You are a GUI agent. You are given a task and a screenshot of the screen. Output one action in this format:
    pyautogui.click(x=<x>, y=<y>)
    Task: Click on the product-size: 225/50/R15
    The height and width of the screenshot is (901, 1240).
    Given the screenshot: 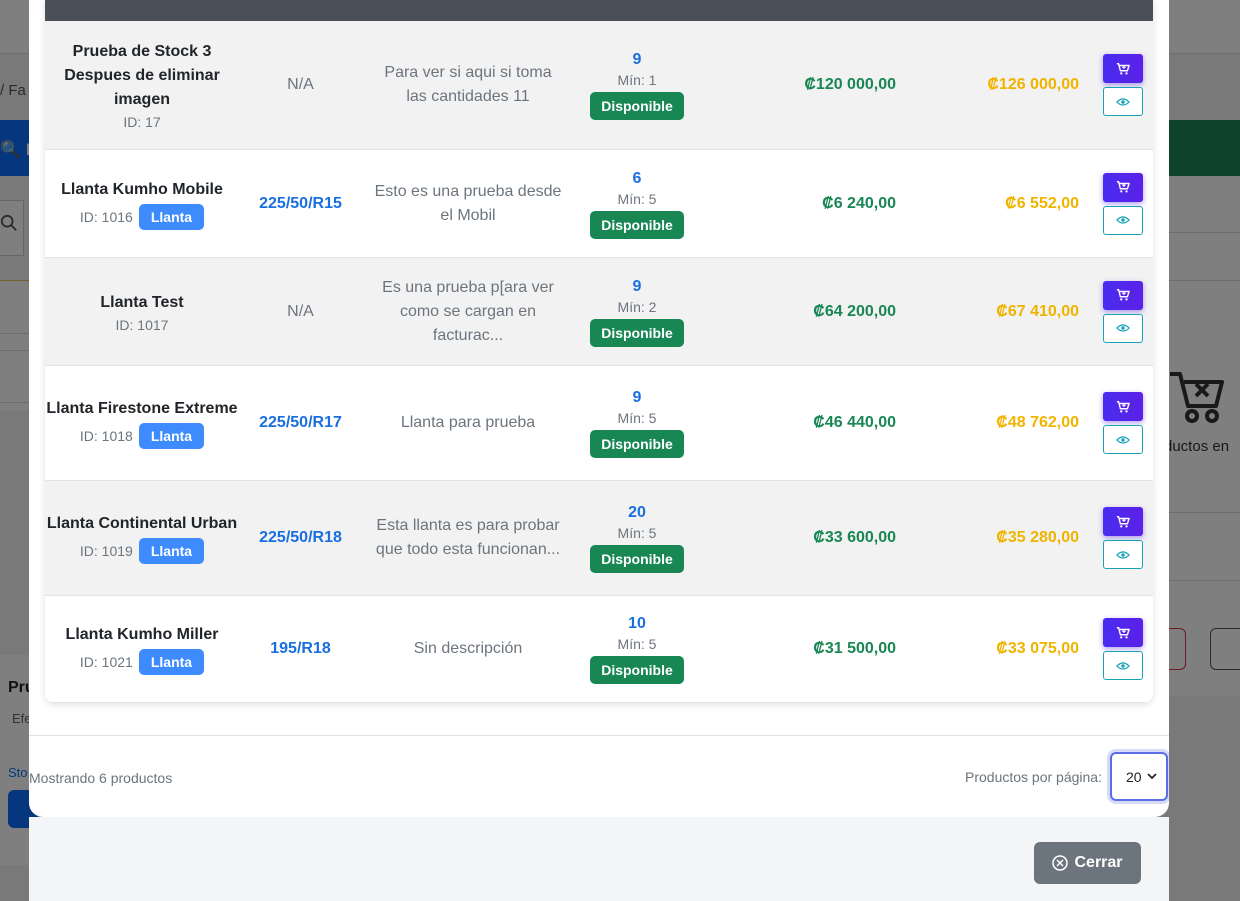 What is the action you would take?
    pyautogui.click(x=300, y=203)
    